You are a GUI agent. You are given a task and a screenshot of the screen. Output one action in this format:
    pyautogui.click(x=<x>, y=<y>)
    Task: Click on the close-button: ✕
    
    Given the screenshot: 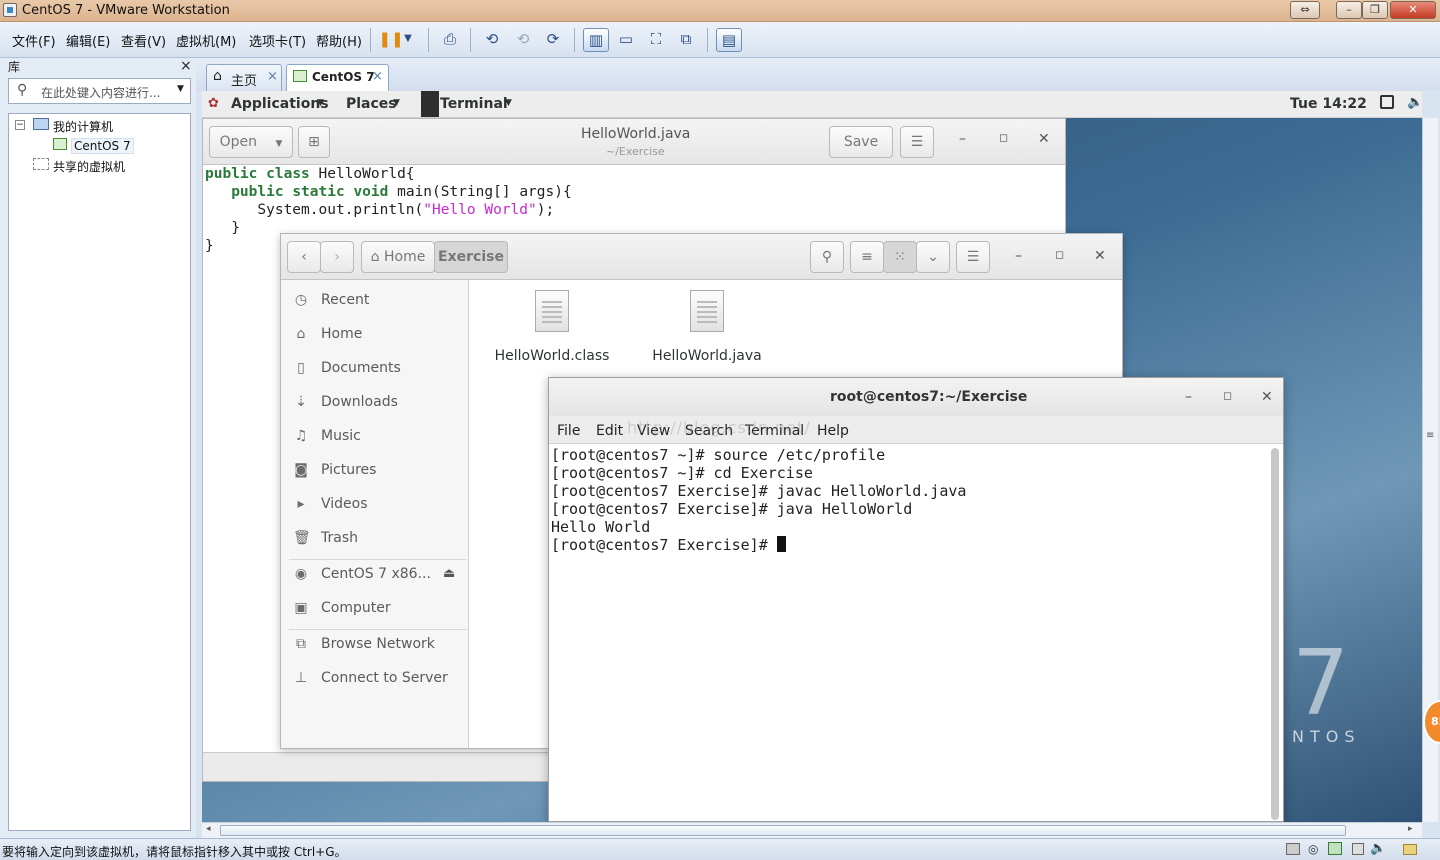 What is the action you would take?
    pyautogui.click(x=1413, y=10)
    